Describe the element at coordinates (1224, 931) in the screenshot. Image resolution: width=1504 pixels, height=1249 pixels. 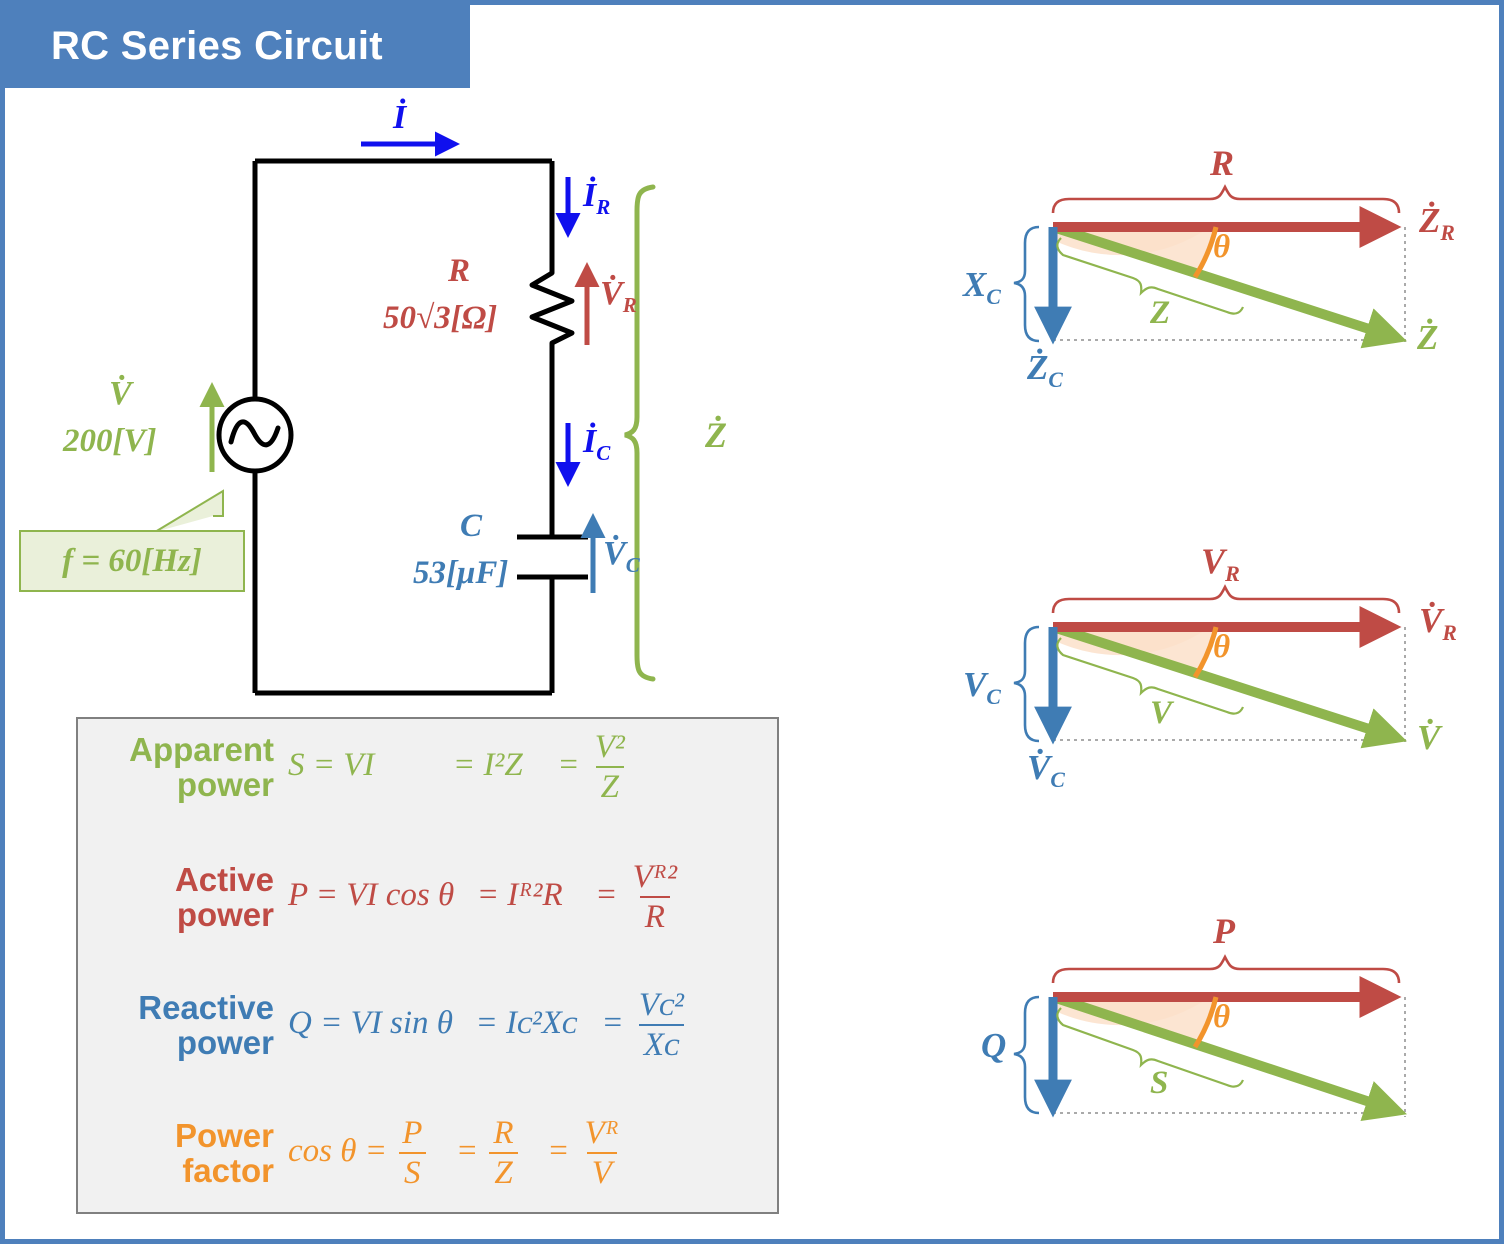
I see `d3-horizontal-brace-label: P` at that location.